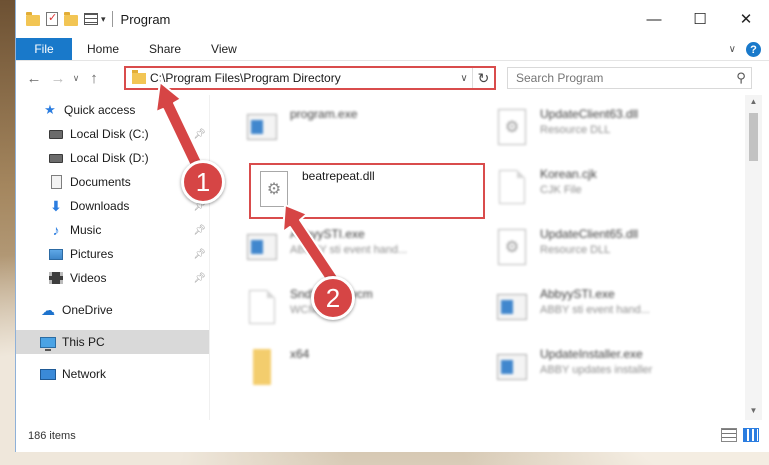  I want to click on sidebar-item-label: Local Disk (C:), so click(109, 134).